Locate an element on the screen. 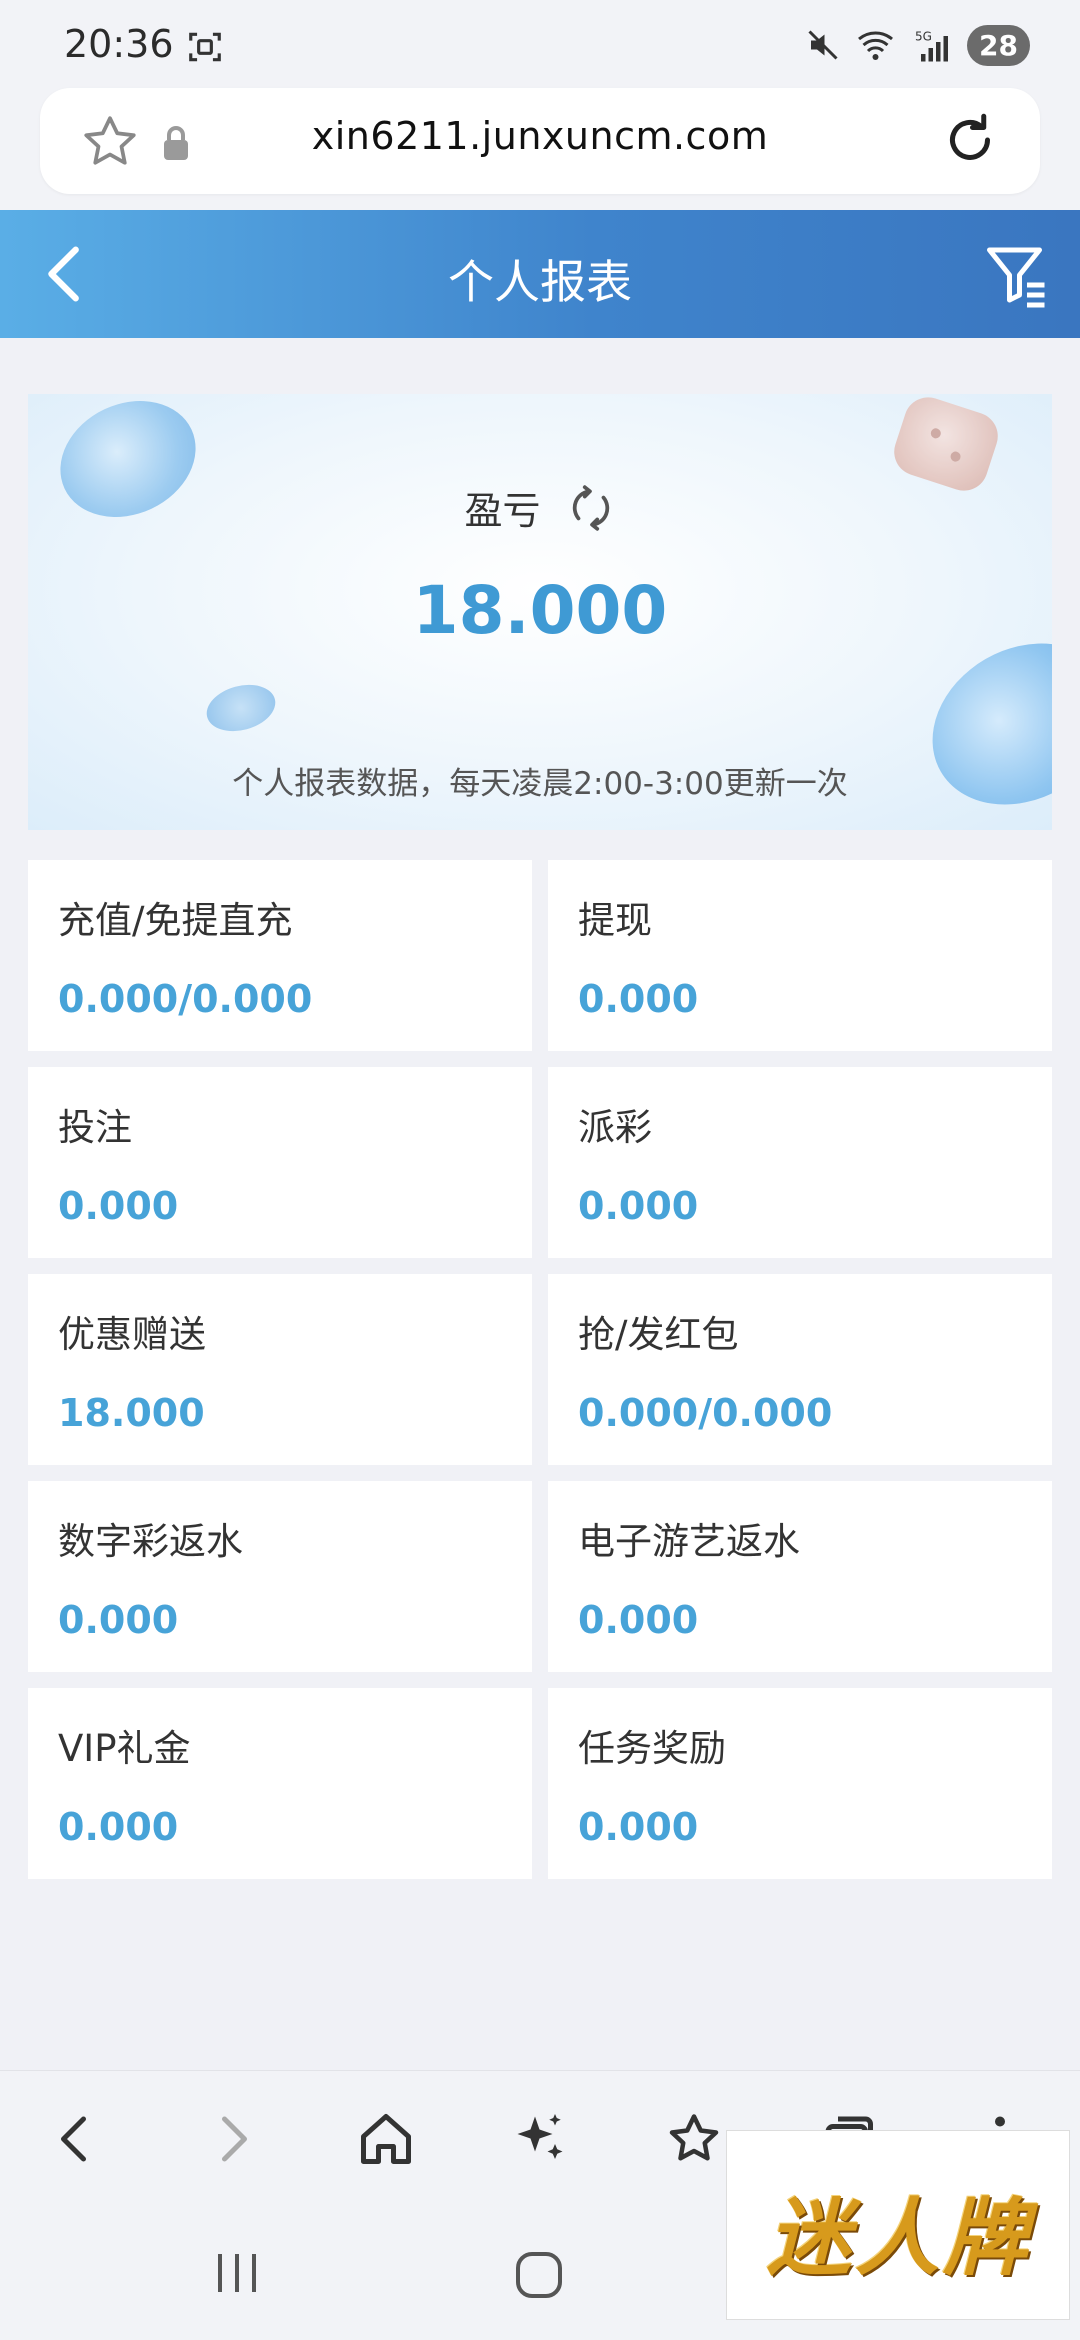 The height and width of the screenshot is (2340, 1080). mute-icon is located at coordinates (823, 45).